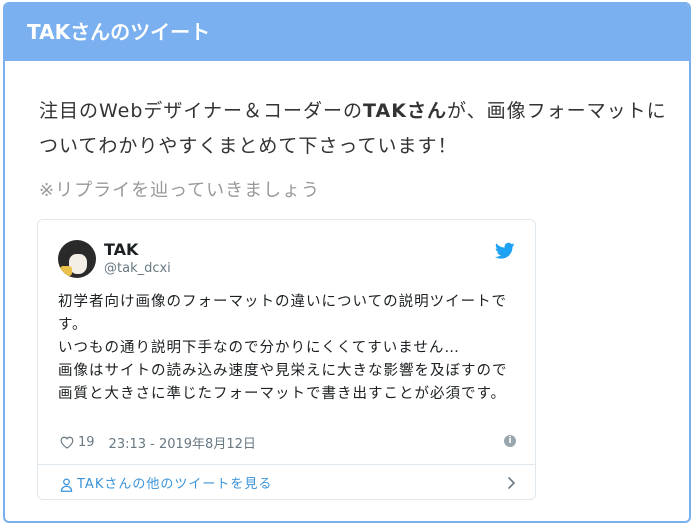 The height and width of the screenshot is (529, 697). What do you see at coordinates (510, 441) in the screenshot?
I see `info-icon: i` at bounding box center [510, 441].